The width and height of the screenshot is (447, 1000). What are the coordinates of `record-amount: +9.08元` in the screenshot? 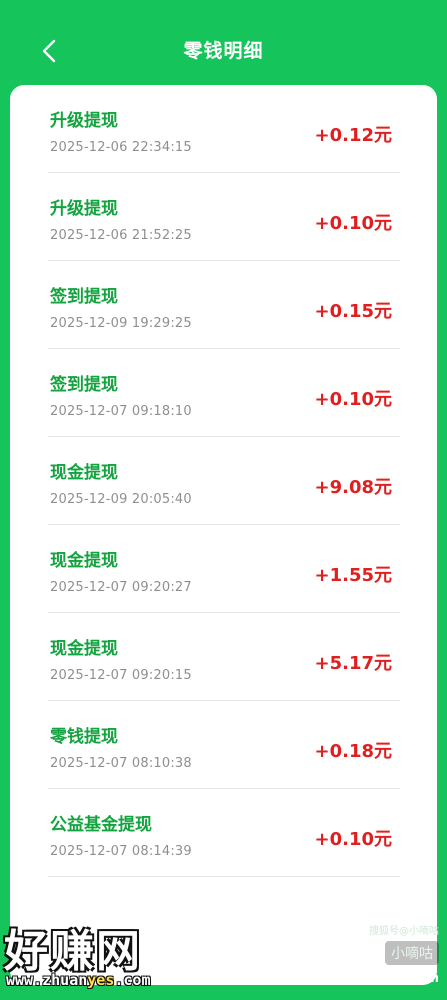 It's located at (353, 487).